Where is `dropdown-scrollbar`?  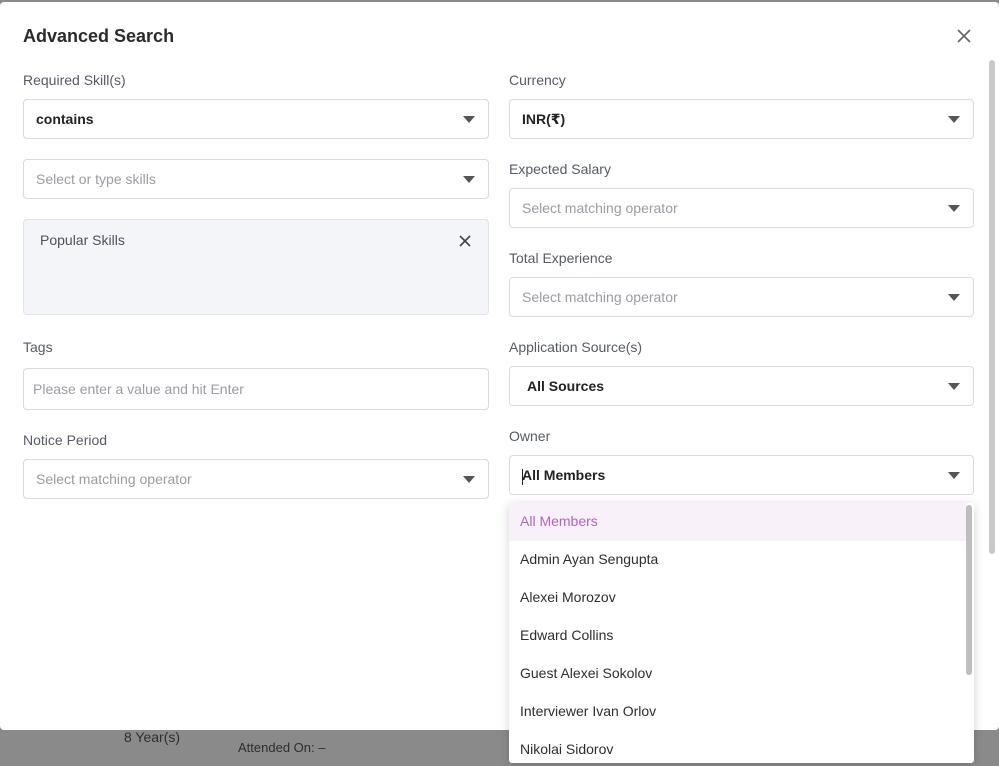 dropdown-scrollbar is located at coordinates (969, 590).